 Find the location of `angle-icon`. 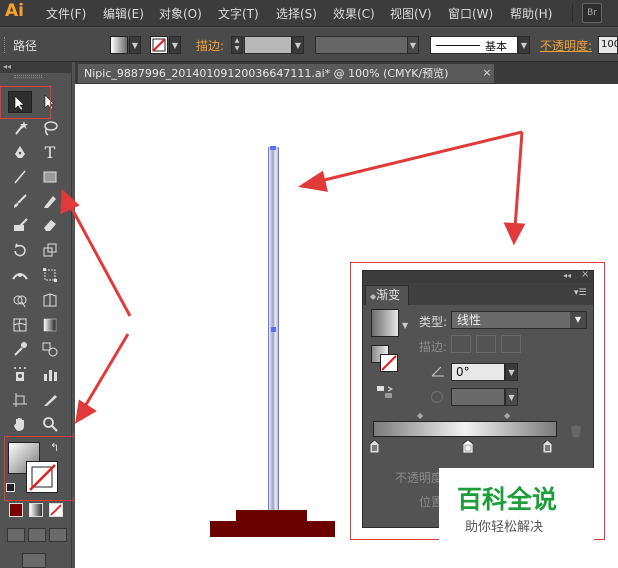

angle-icon is located at coordinates (438, 372).